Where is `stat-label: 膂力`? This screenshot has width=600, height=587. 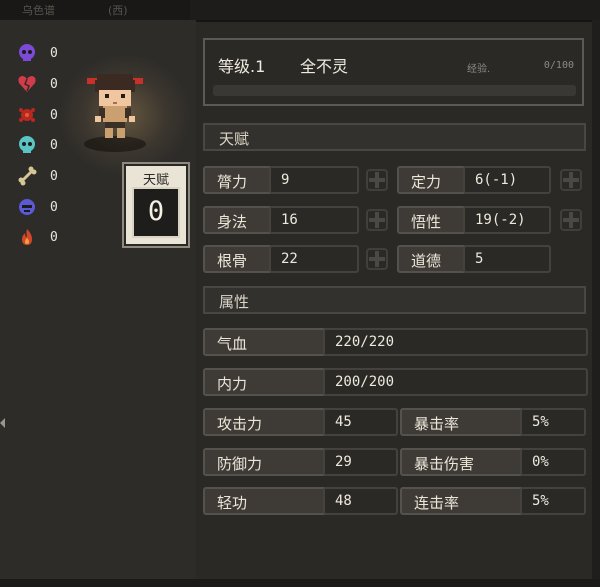
stat-label: 膂力 is located at coordinates (232, 182).